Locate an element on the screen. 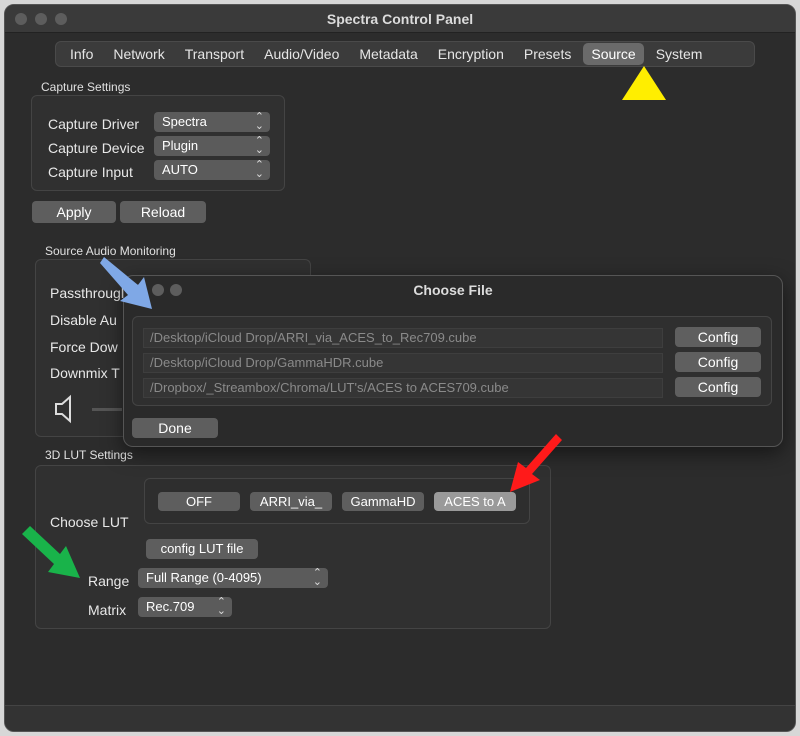  config-button-3: Config is located at coordinates (718, 387).